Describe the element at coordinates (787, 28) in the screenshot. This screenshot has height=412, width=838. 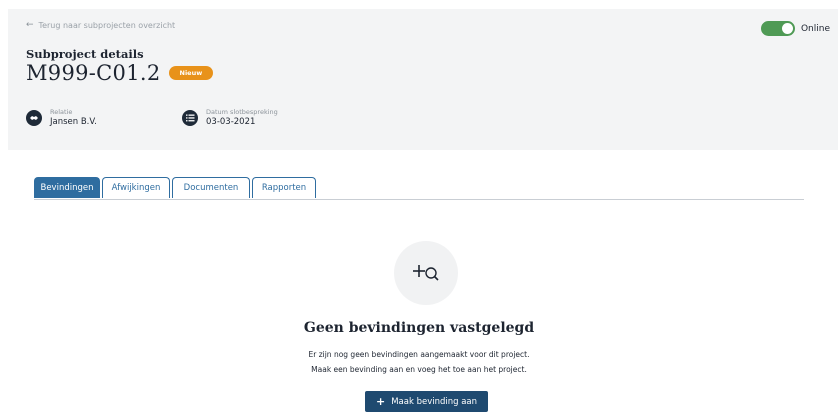
I see `toggle-knob` at that location.